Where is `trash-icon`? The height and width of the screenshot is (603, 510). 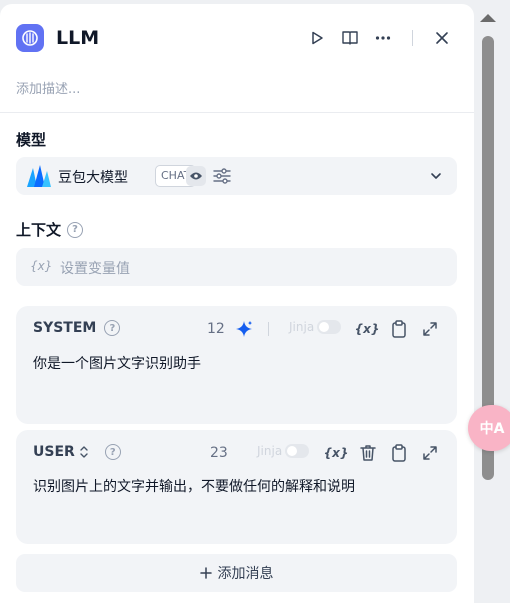 trash-icon is located at coordinates (368, 453).